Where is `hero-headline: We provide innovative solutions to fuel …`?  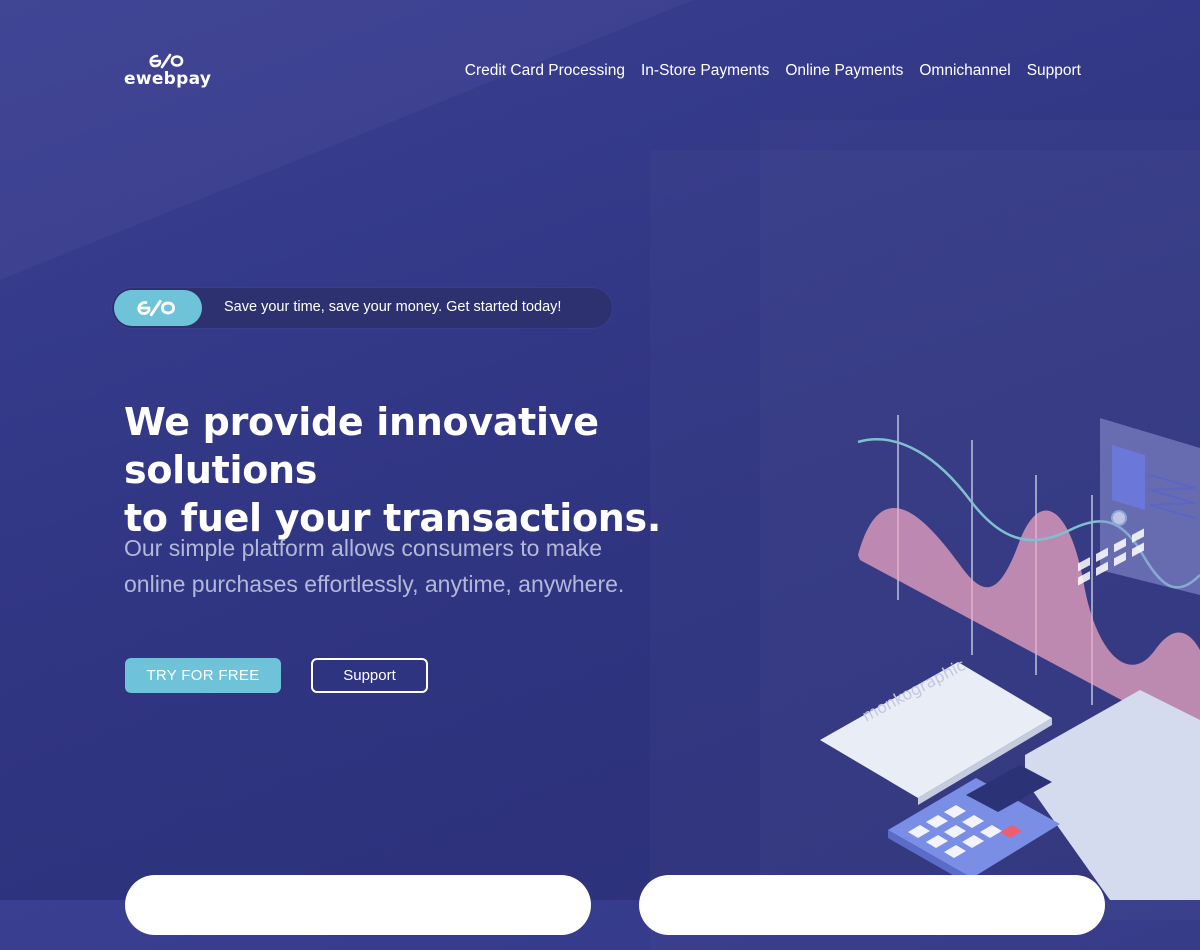 hero-headline: We provide innovative solutions to fuel … is located at coordinates (444, 470).